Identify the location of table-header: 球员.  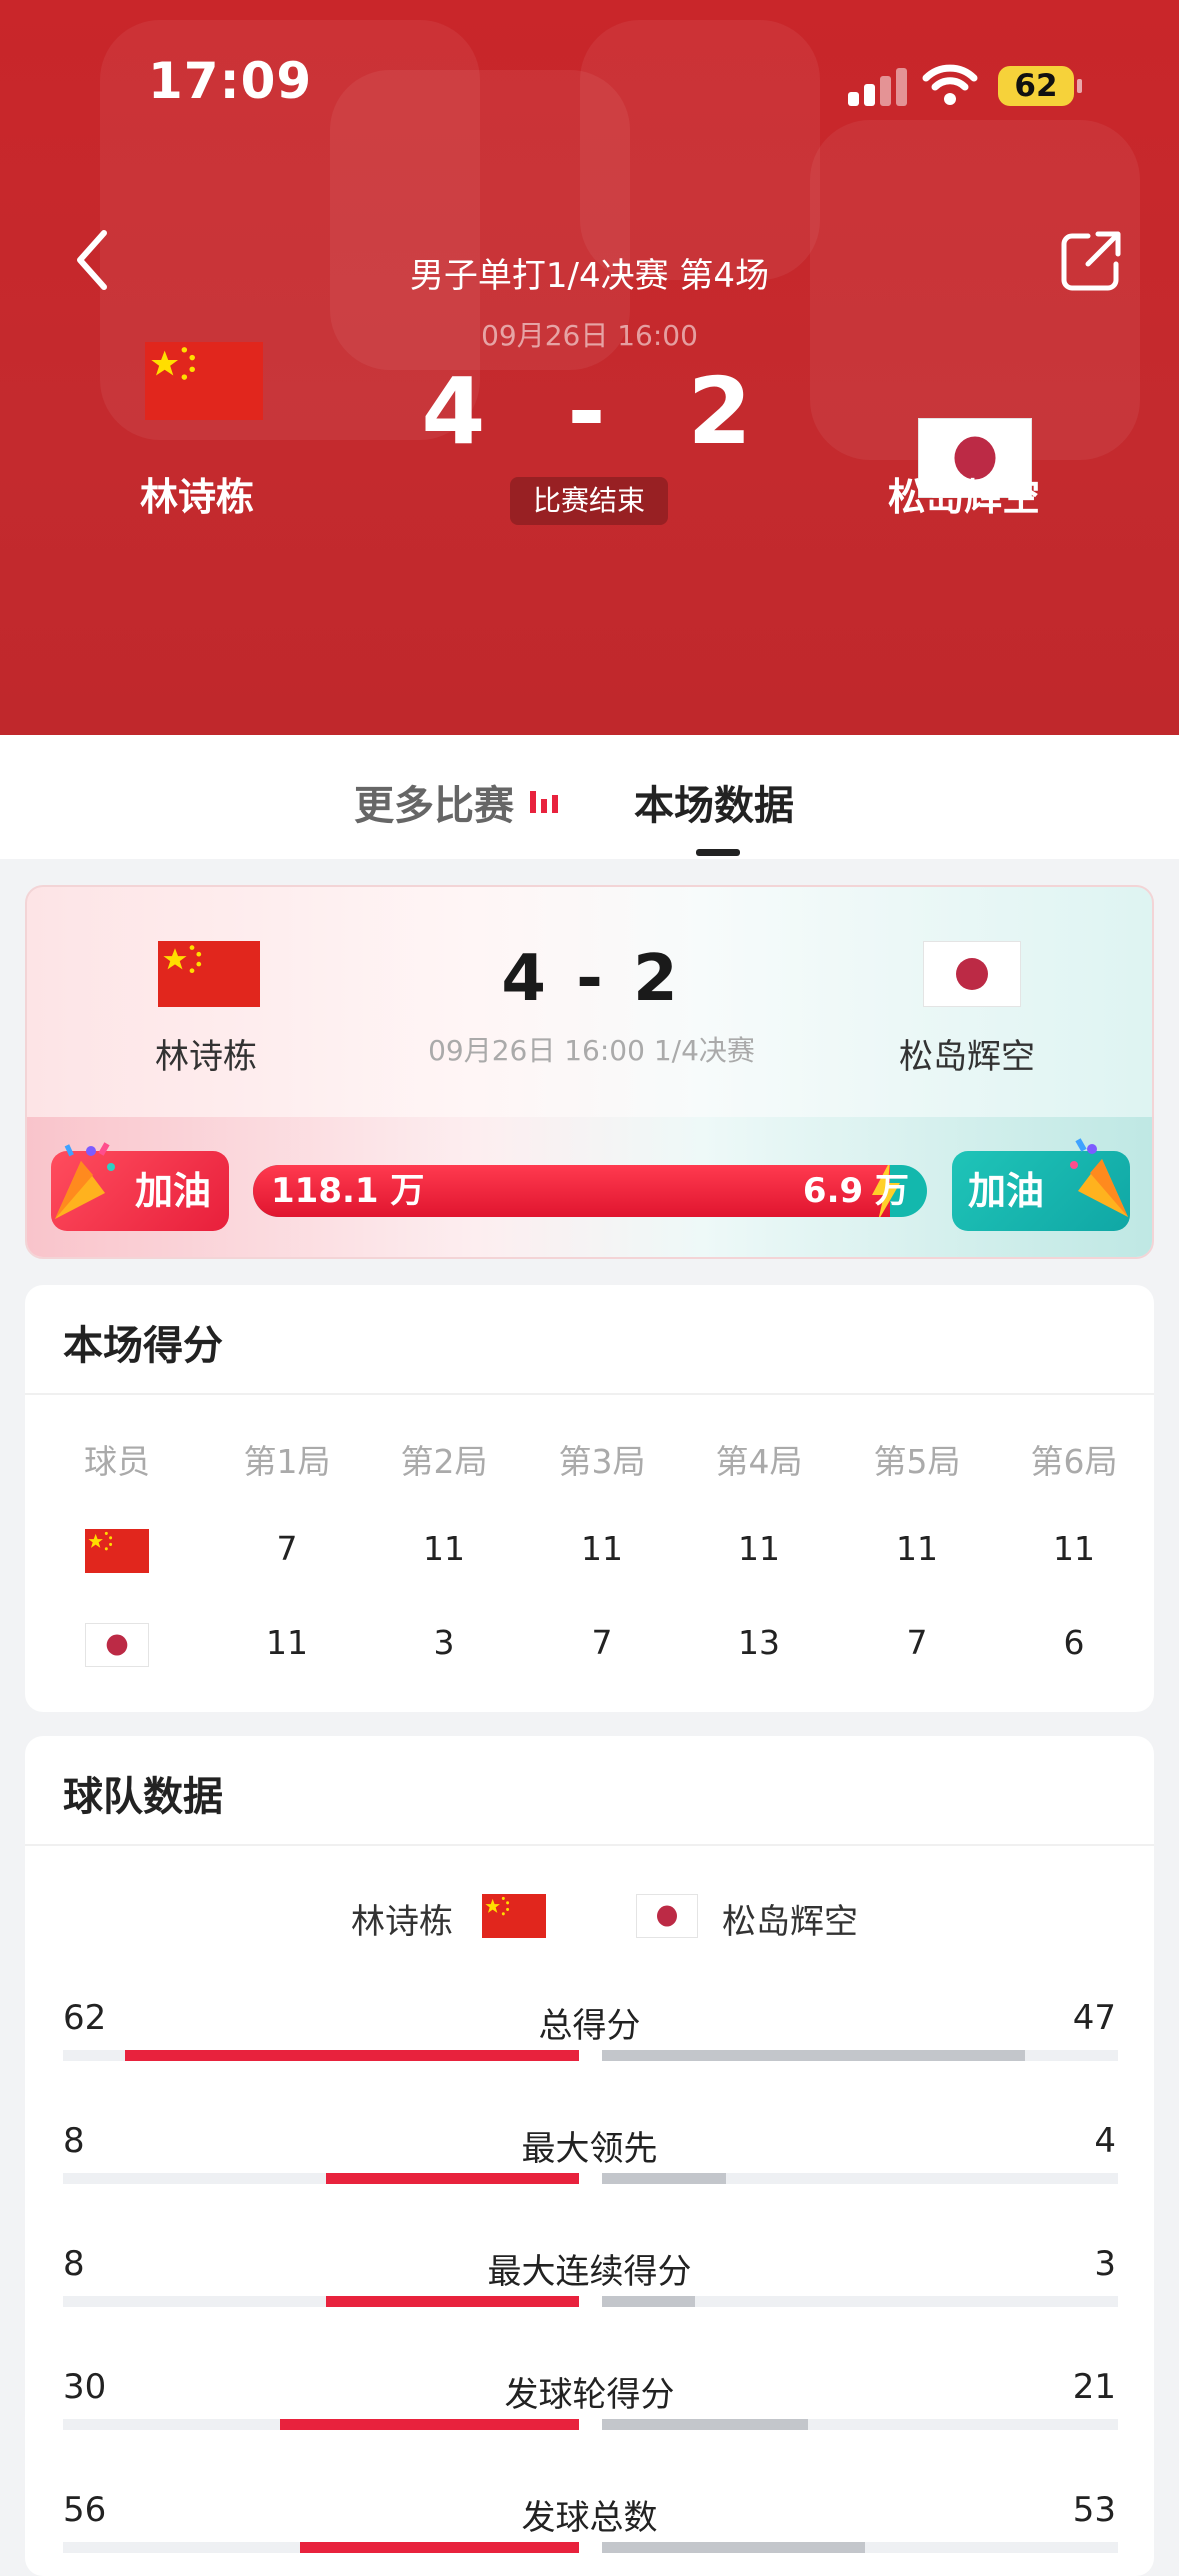
(117, 1461).